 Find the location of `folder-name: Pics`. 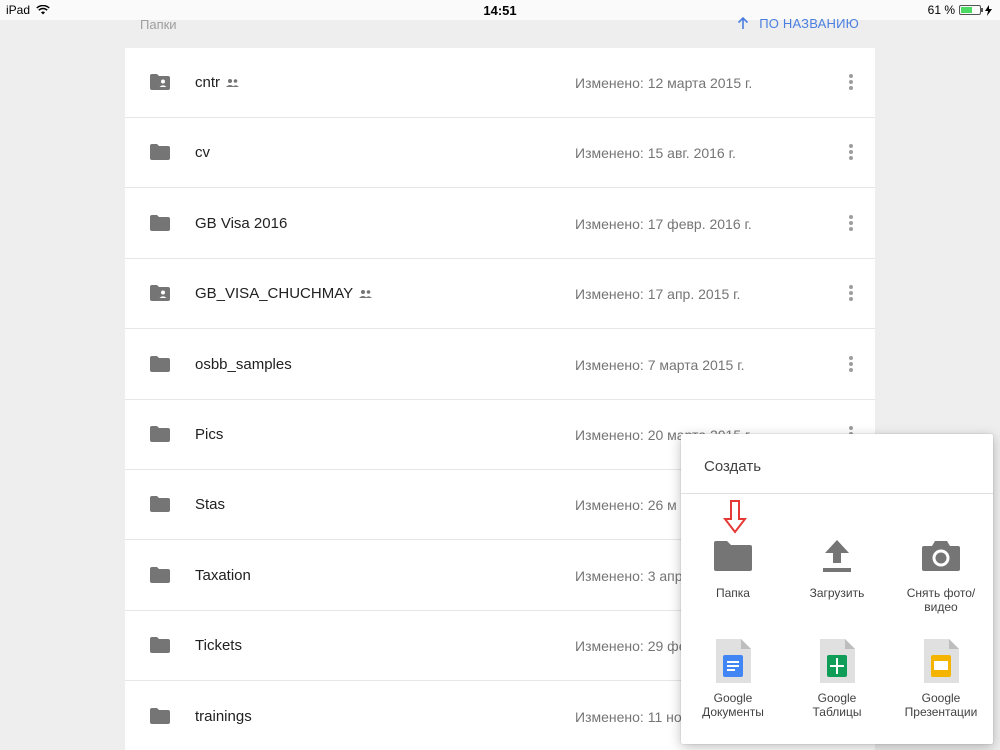

folder-name: Pics is located at coordinates (209, 434).